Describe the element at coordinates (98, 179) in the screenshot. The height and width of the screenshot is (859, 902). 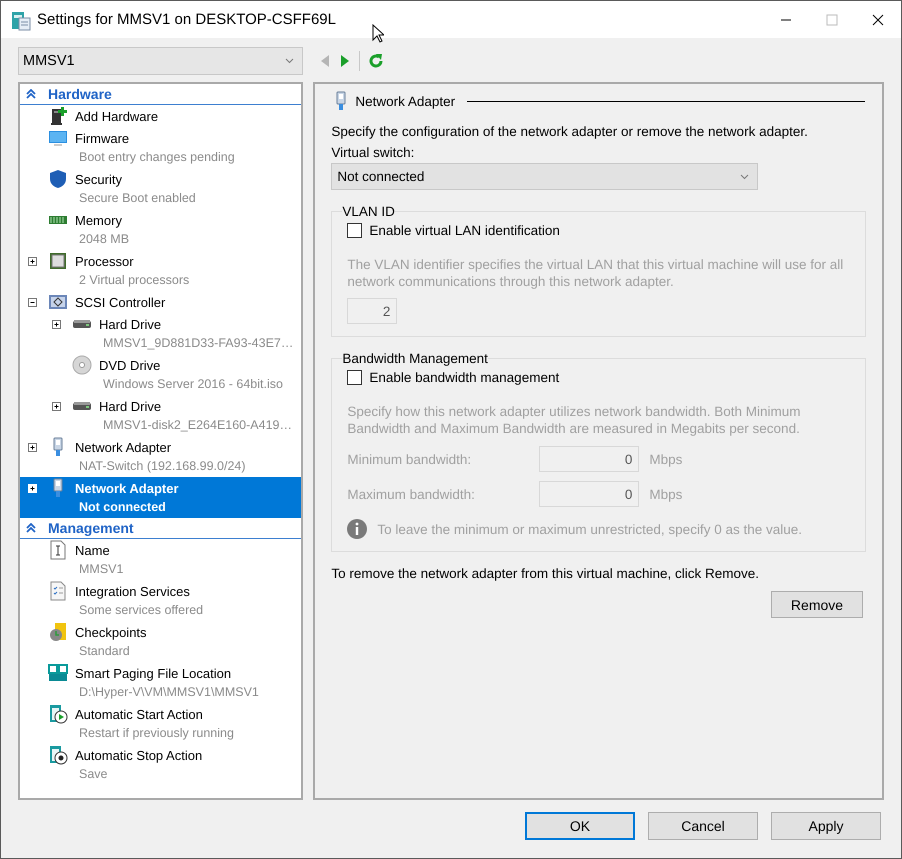
I see `tree-item-label: Security` at that location.